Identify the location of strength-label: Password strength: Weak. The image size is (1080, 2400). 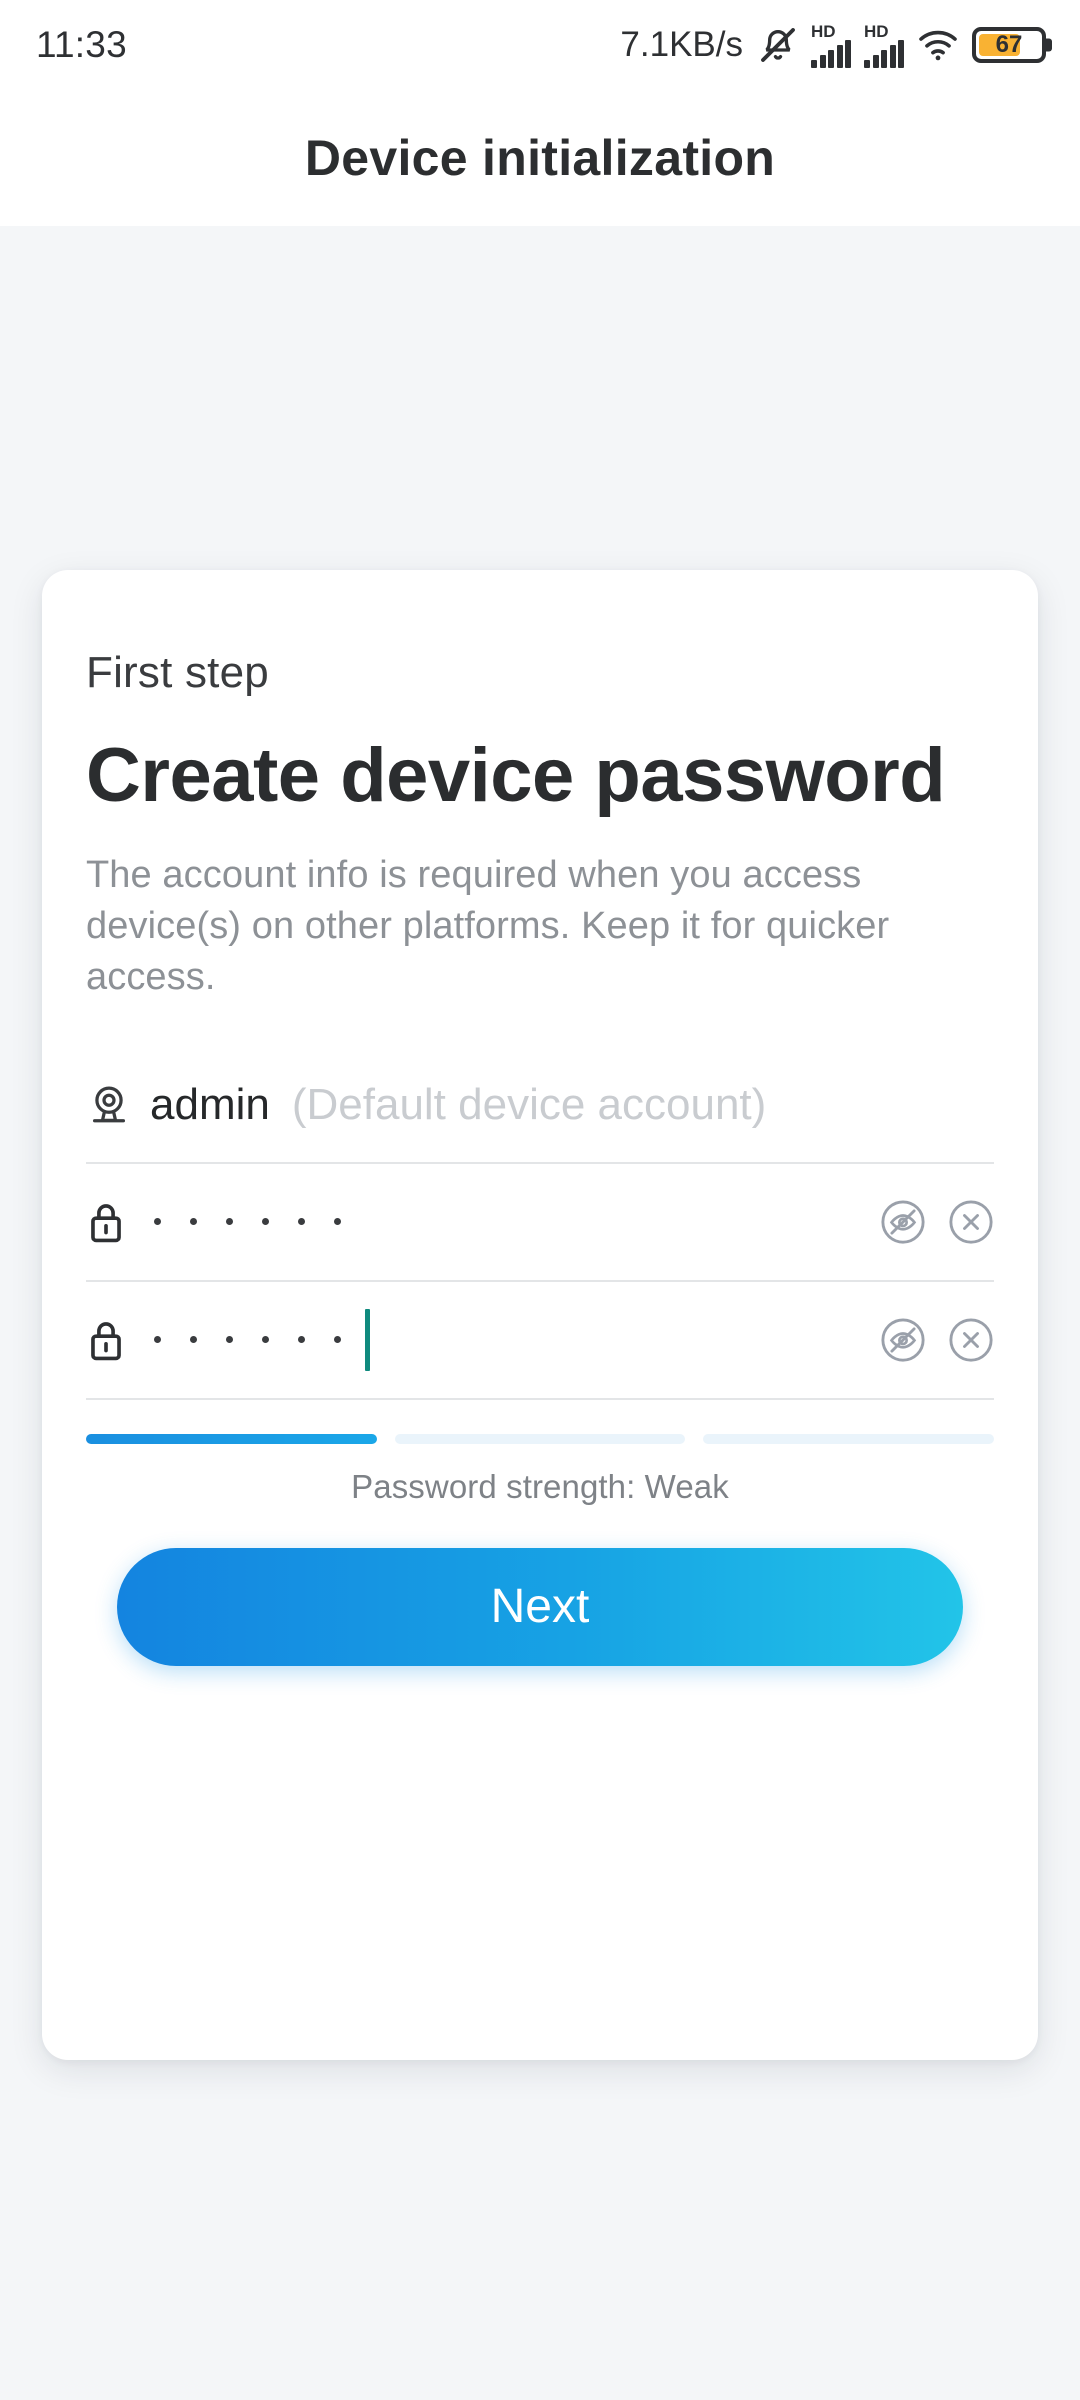
(540, 1486).